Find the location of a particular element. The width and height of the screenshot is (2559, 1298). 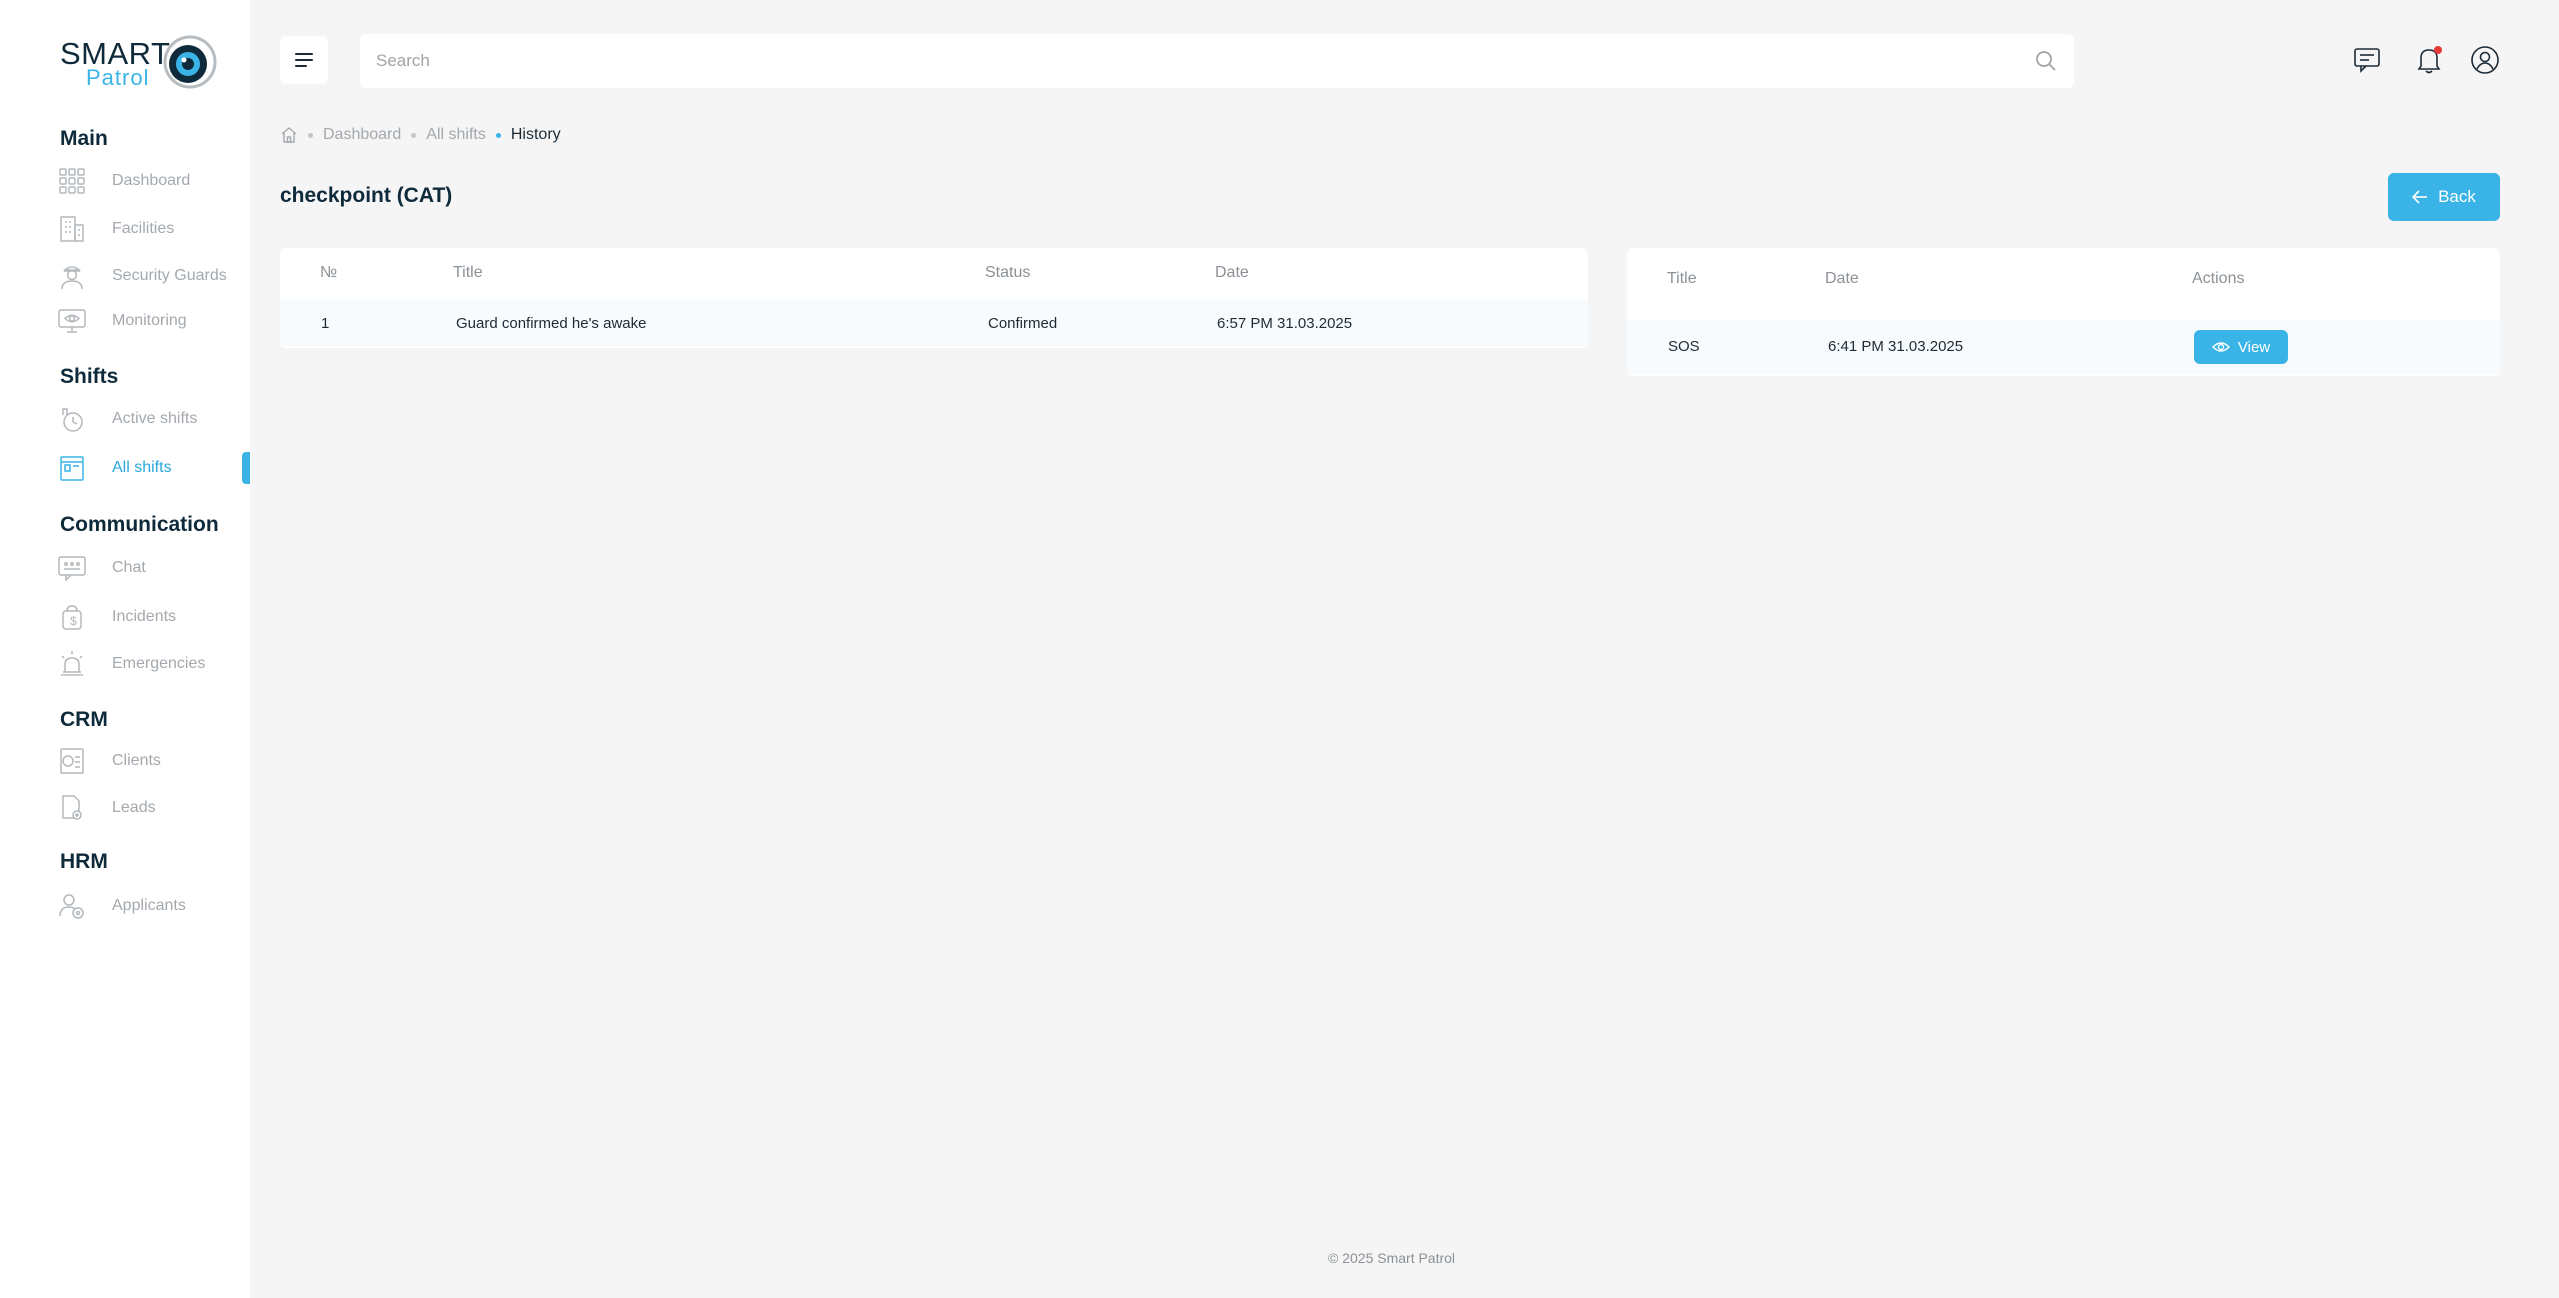

sidebar-item-label: Applicants is located at coordinates (149, 905).